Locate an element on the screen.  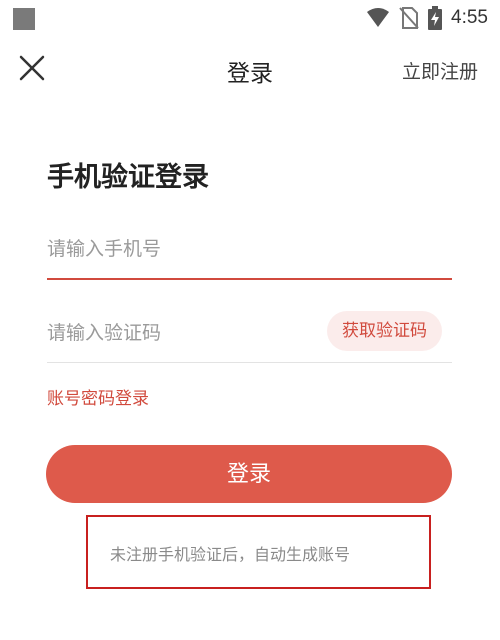
app-square-icon is located at coordinates (24, 19).